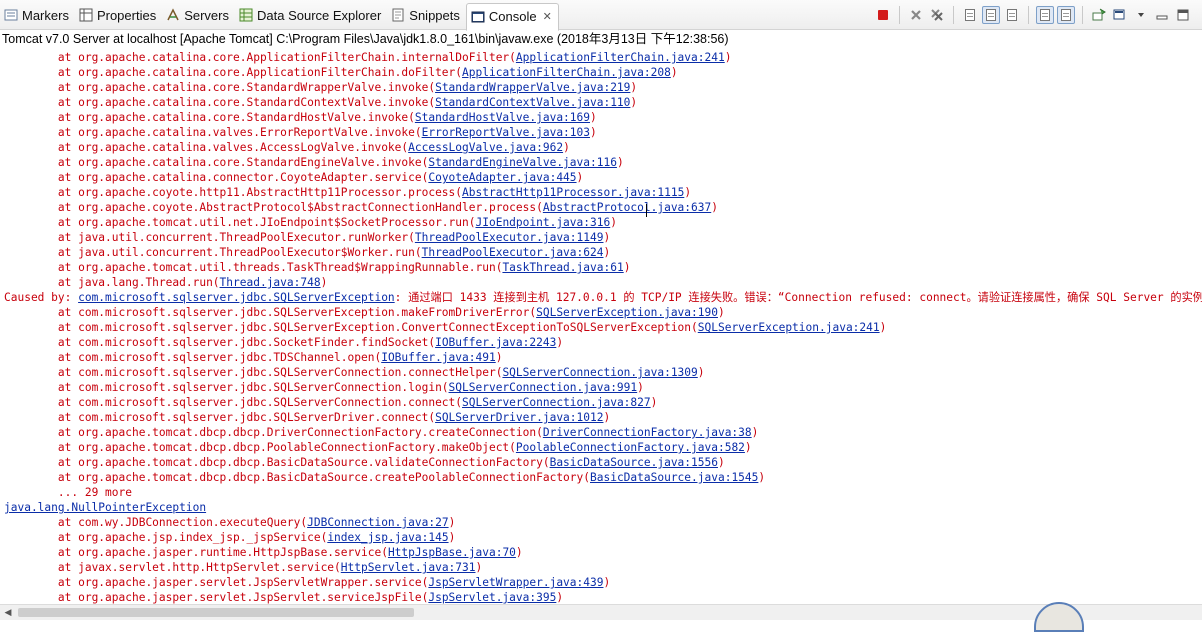 The width and height of the screenshot is (1202, 632). I want to click on tab-properties: Properties, so click(118, 15).